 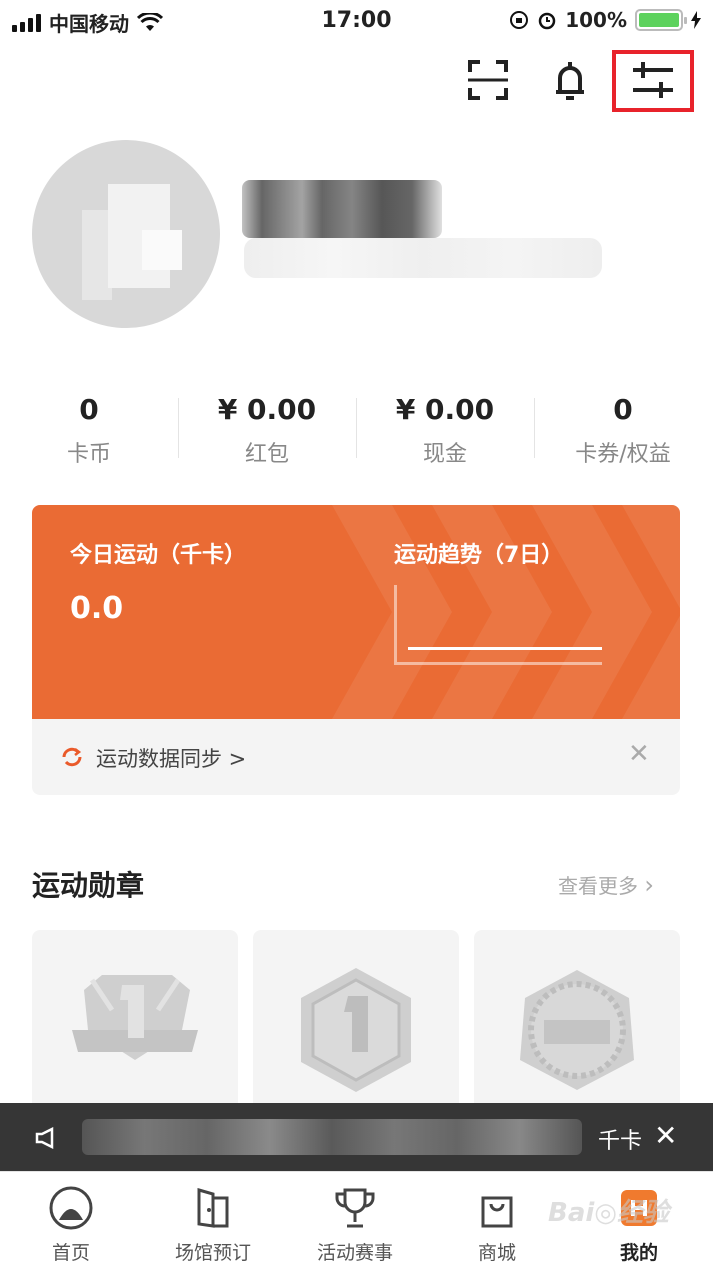 I want to click on username-redacted, so click(x=342, y=209).